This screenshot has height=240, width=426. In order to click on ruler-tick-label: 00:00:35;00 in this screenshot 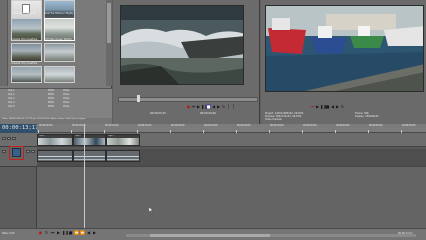, I will do `click(277, 125)`.